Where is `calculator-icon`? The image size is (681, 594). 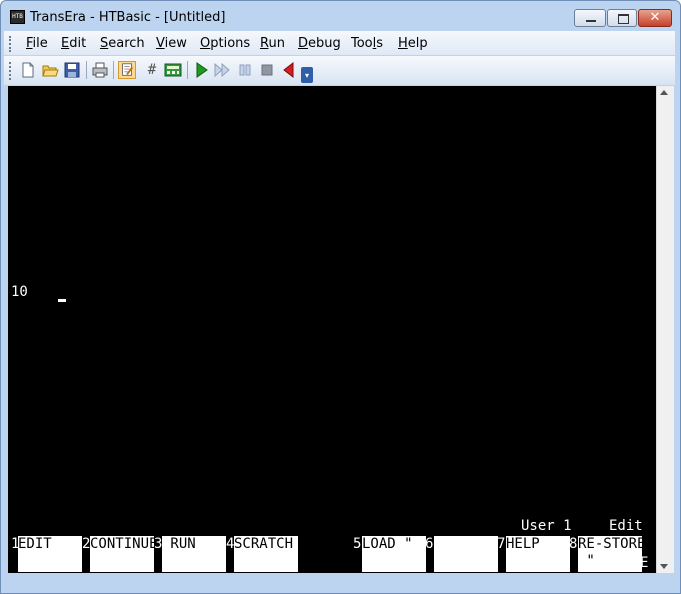 calculator-icon is located at coordinates (173, 70).